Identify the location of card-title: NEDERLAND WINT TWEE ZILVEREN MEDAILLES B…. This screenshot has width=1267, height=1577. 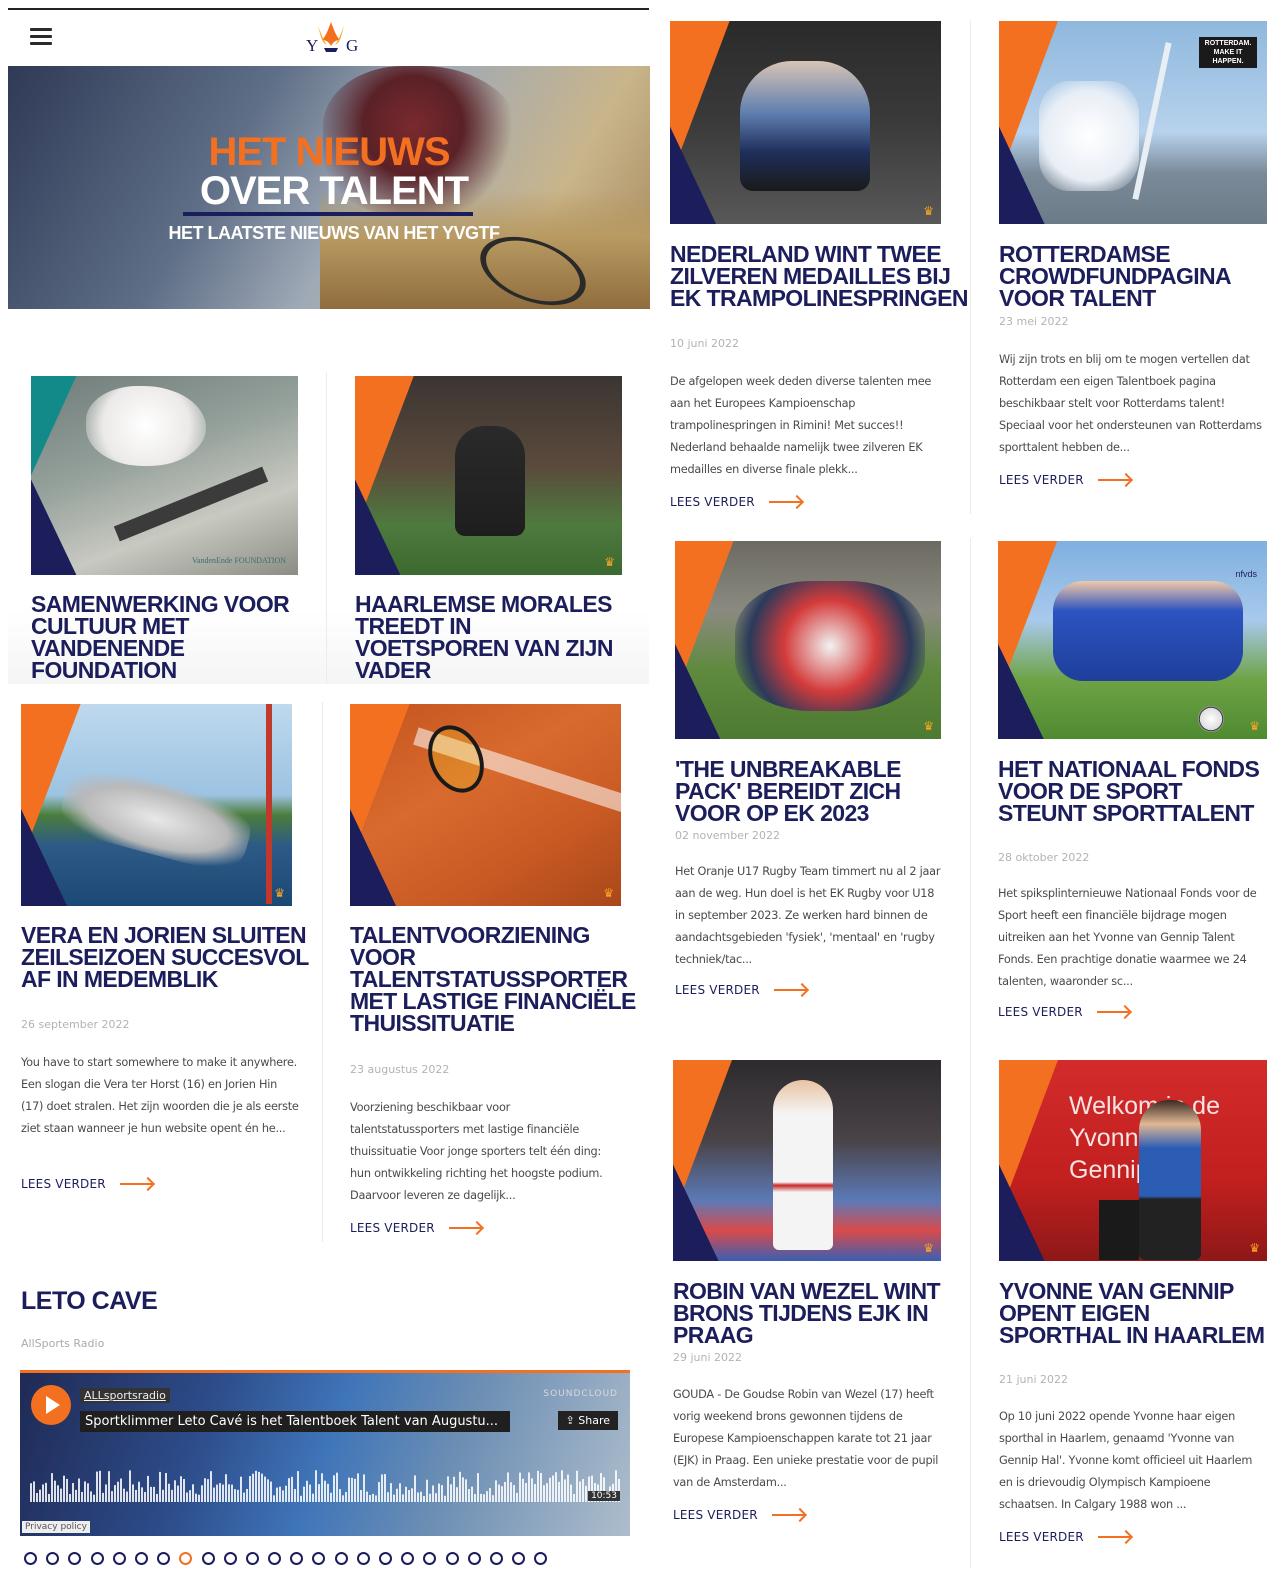
(820, 276).